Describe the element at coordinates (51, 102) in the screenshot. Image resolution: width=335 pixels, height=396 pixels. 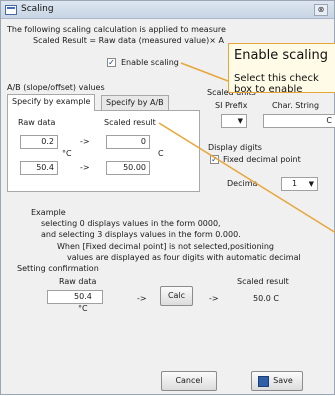
I see `tab-specify-by-example: Specify by example` at that location.